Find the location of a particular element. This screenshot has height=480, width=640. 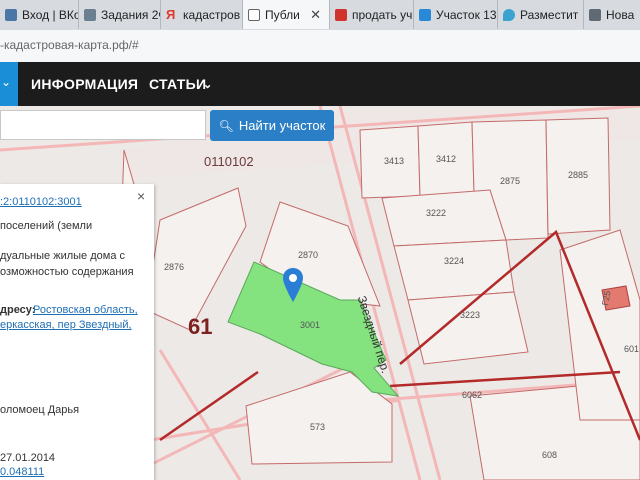

plot-label: 2876 is located at coordinates (174, 267).